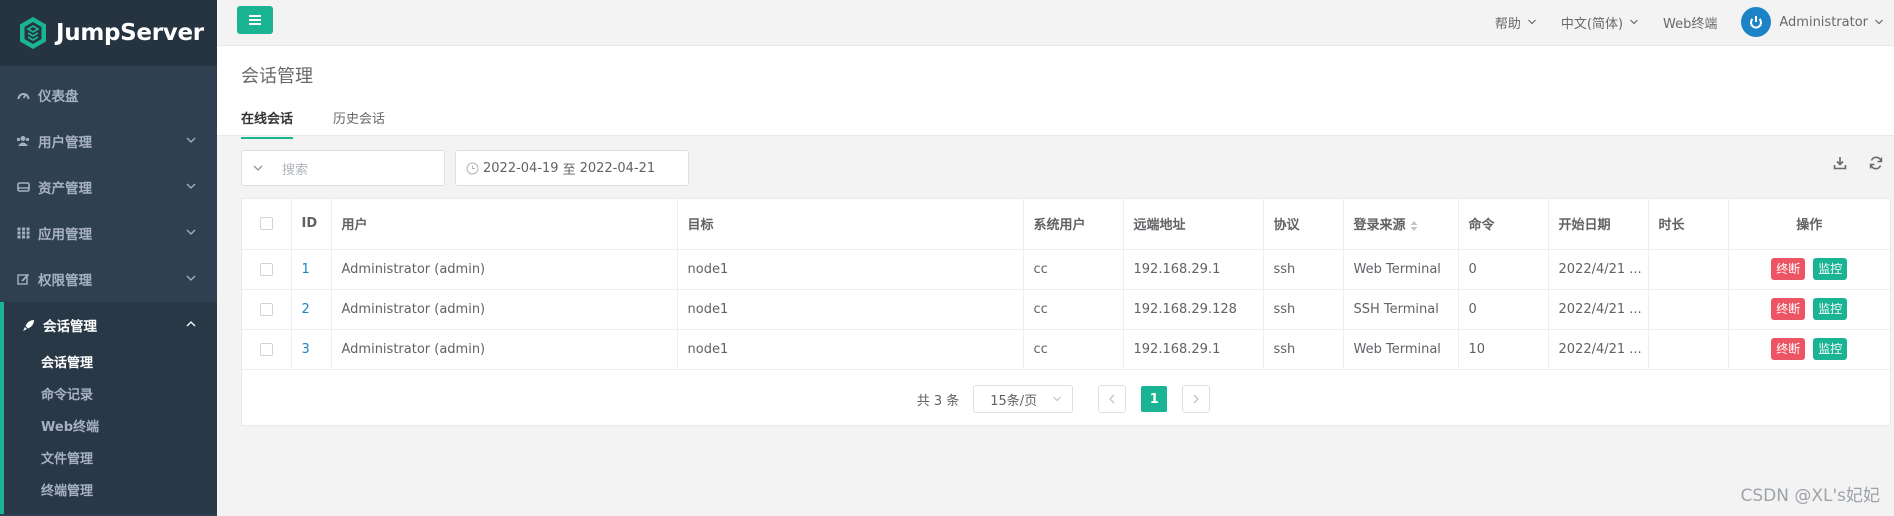 The height and width of the screenshot is (516, 1894). Describe the element at coordinates (1823, 22) in the screenshot. I see `user-name: Administrator` at that location.